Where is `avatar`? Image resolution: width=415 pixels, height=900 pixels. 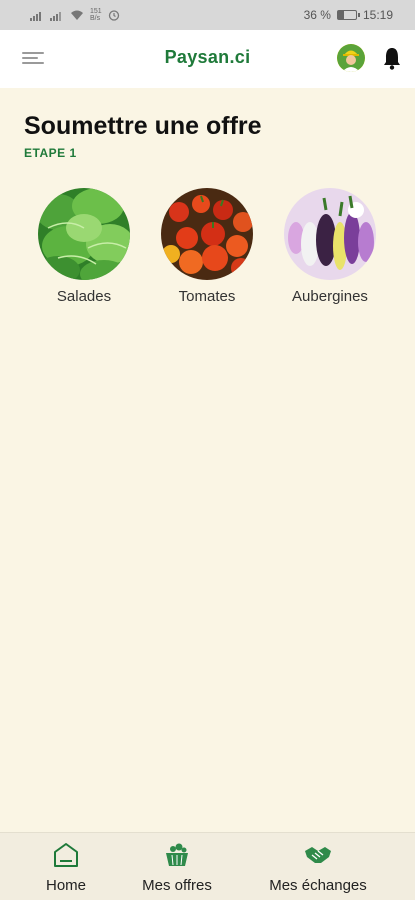
avatar is located at coordinates (351, 58).